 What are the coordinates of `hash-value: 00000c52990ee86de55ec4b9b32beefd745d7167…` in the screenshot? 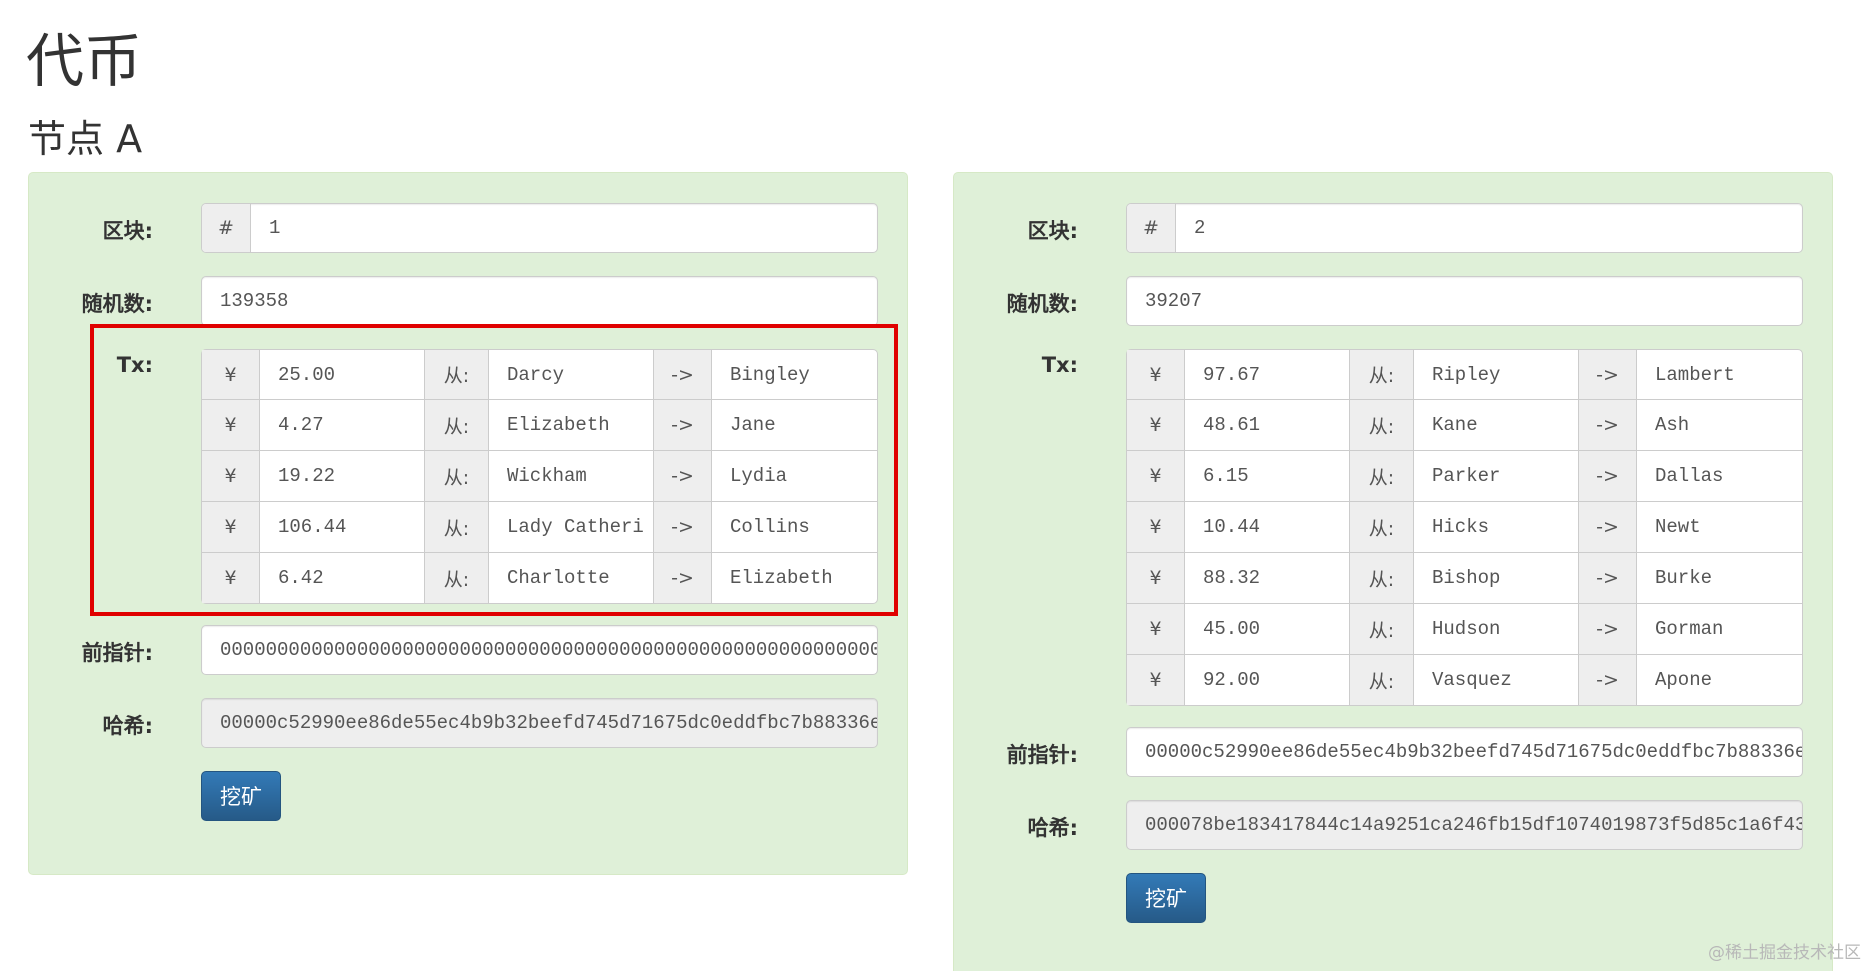 It's located at (548, 723).